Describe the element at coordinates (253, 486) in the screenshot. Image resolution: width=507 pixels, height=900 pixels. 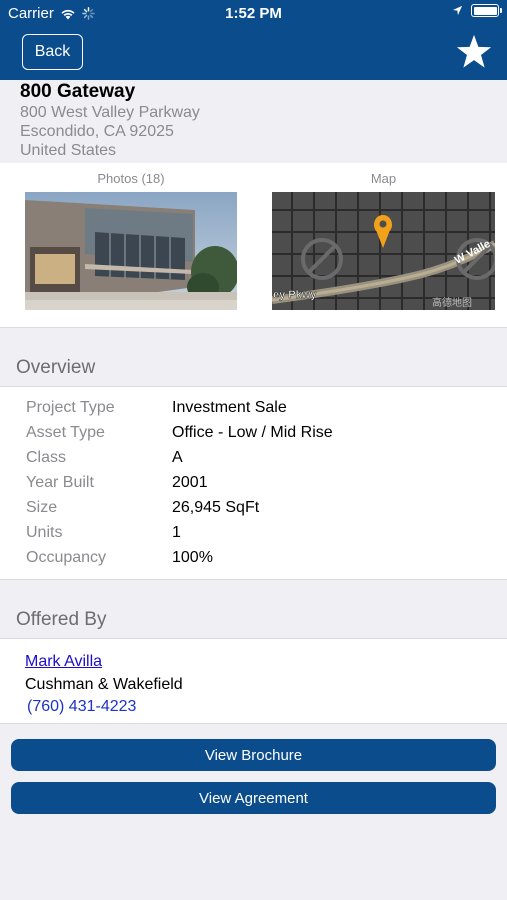
I see `overview-row-year-built: Year Built 2001` at that location.